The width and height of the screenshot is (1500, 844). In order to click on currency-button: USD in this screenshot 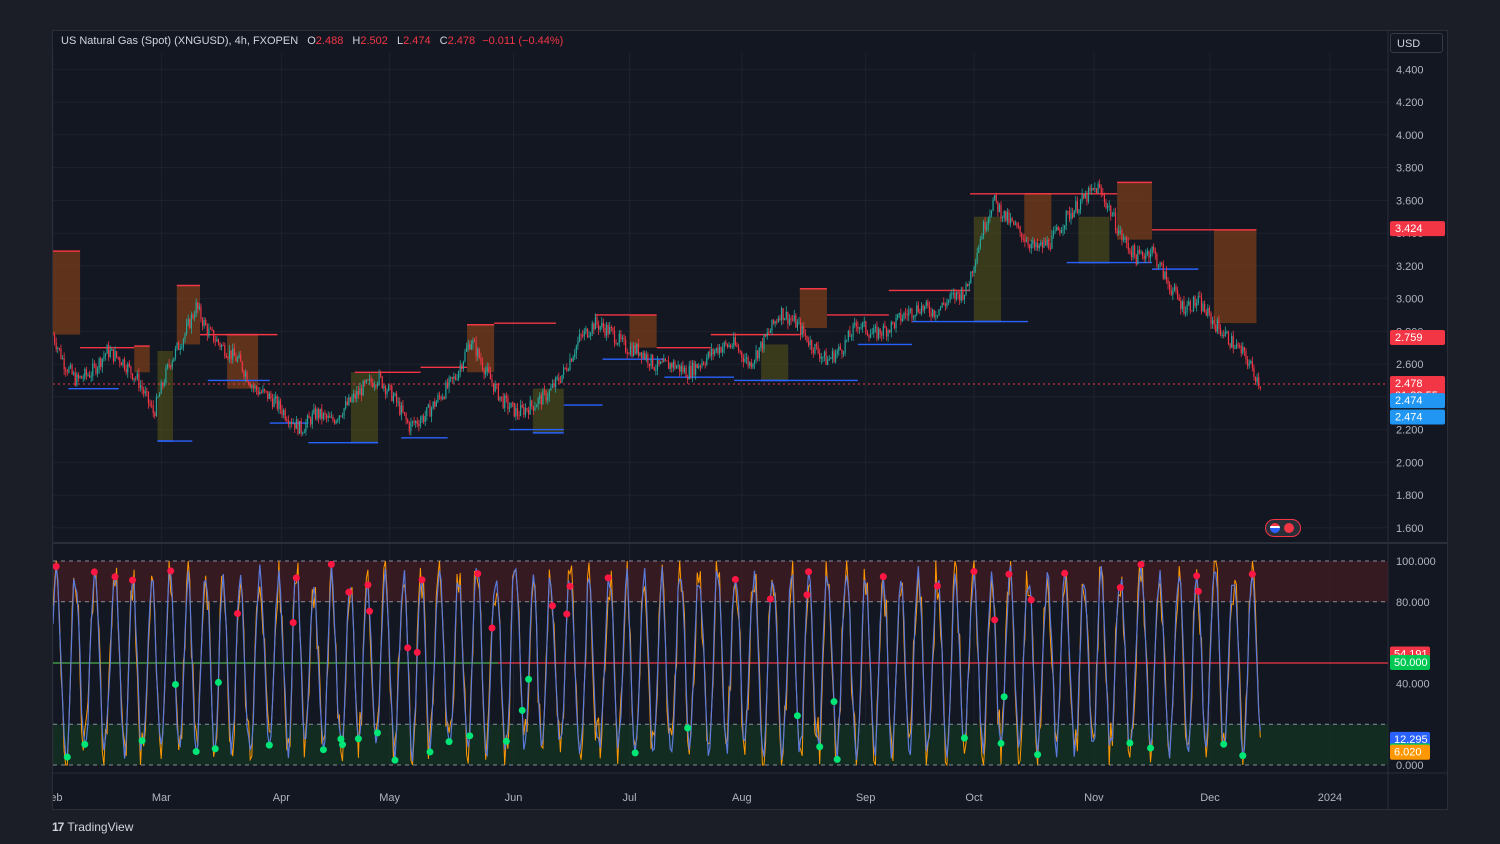, I will do `click(1416, 43)`.